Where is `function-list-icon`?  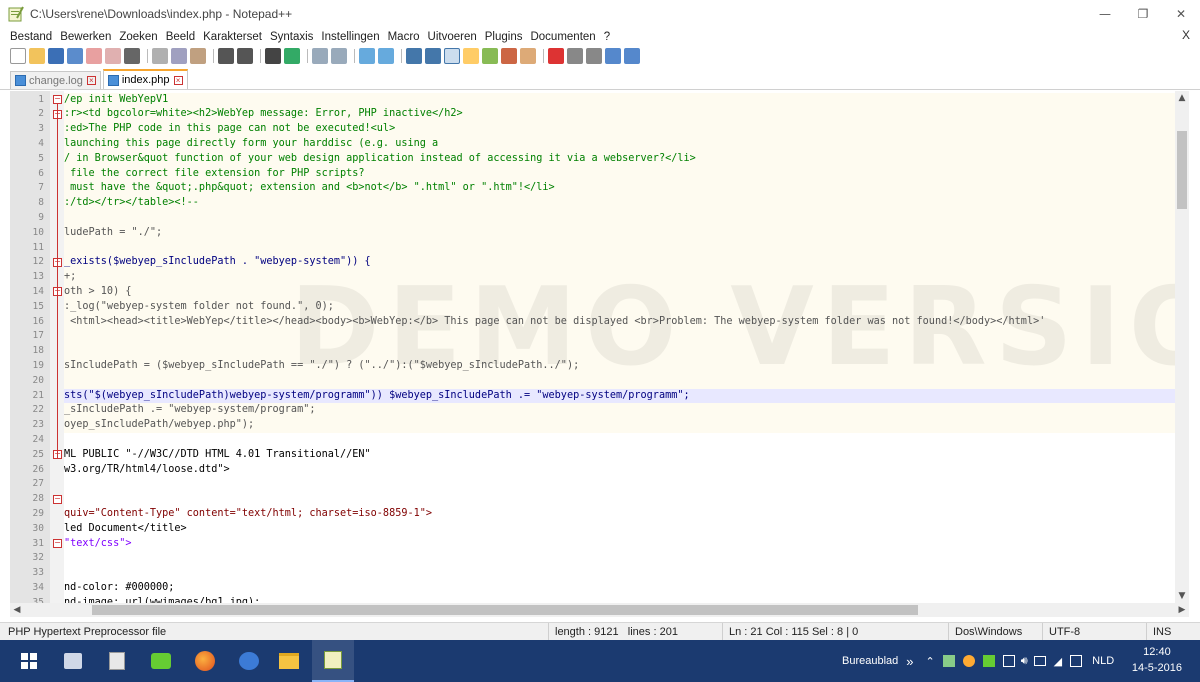 function-list-icon is located at coordinates (509, 56).